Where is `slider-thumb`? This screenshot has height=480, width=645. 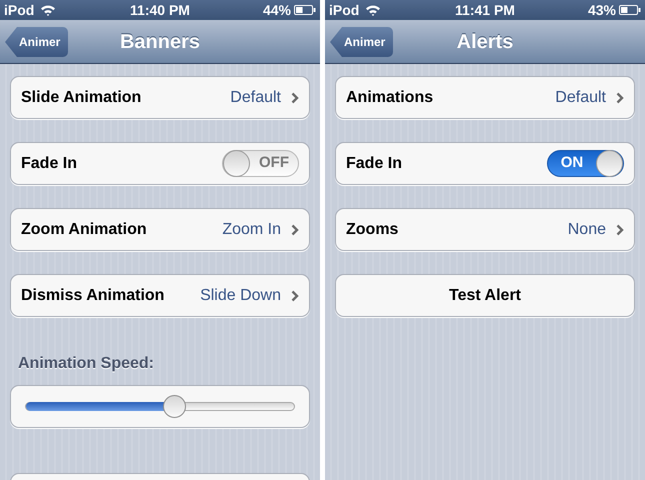 slider-thumb is located at coordinates (174, 406).